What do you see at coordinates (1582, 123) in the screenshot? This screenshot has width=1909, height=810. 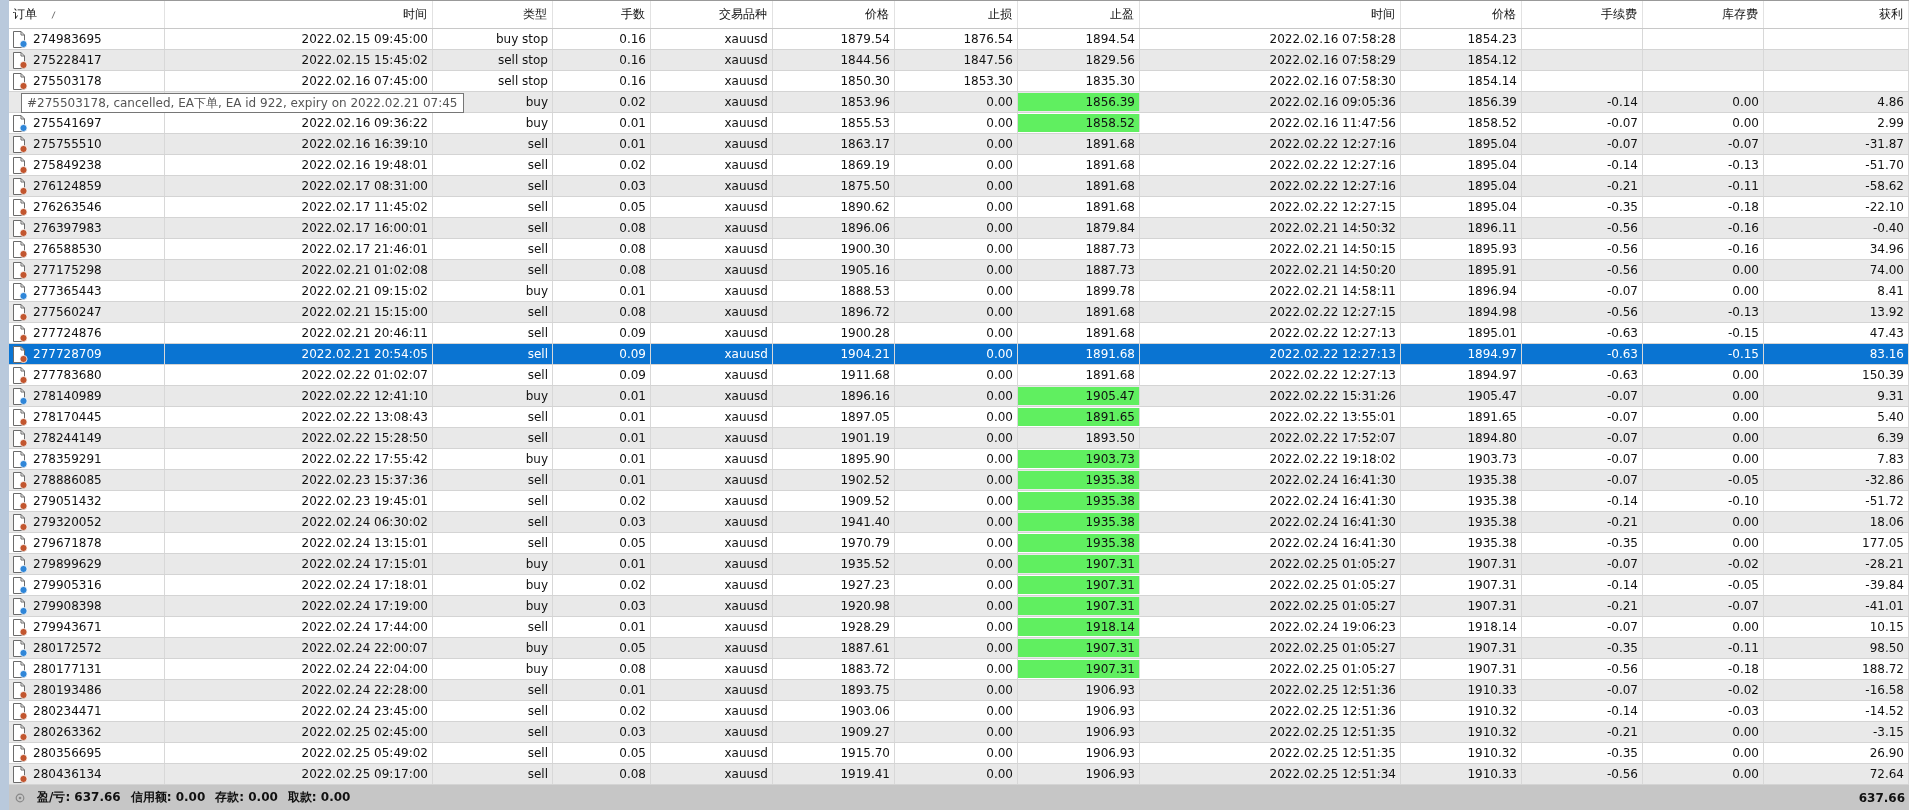 I see `table-cell: -0.07` at bounding box center [1582, 123].